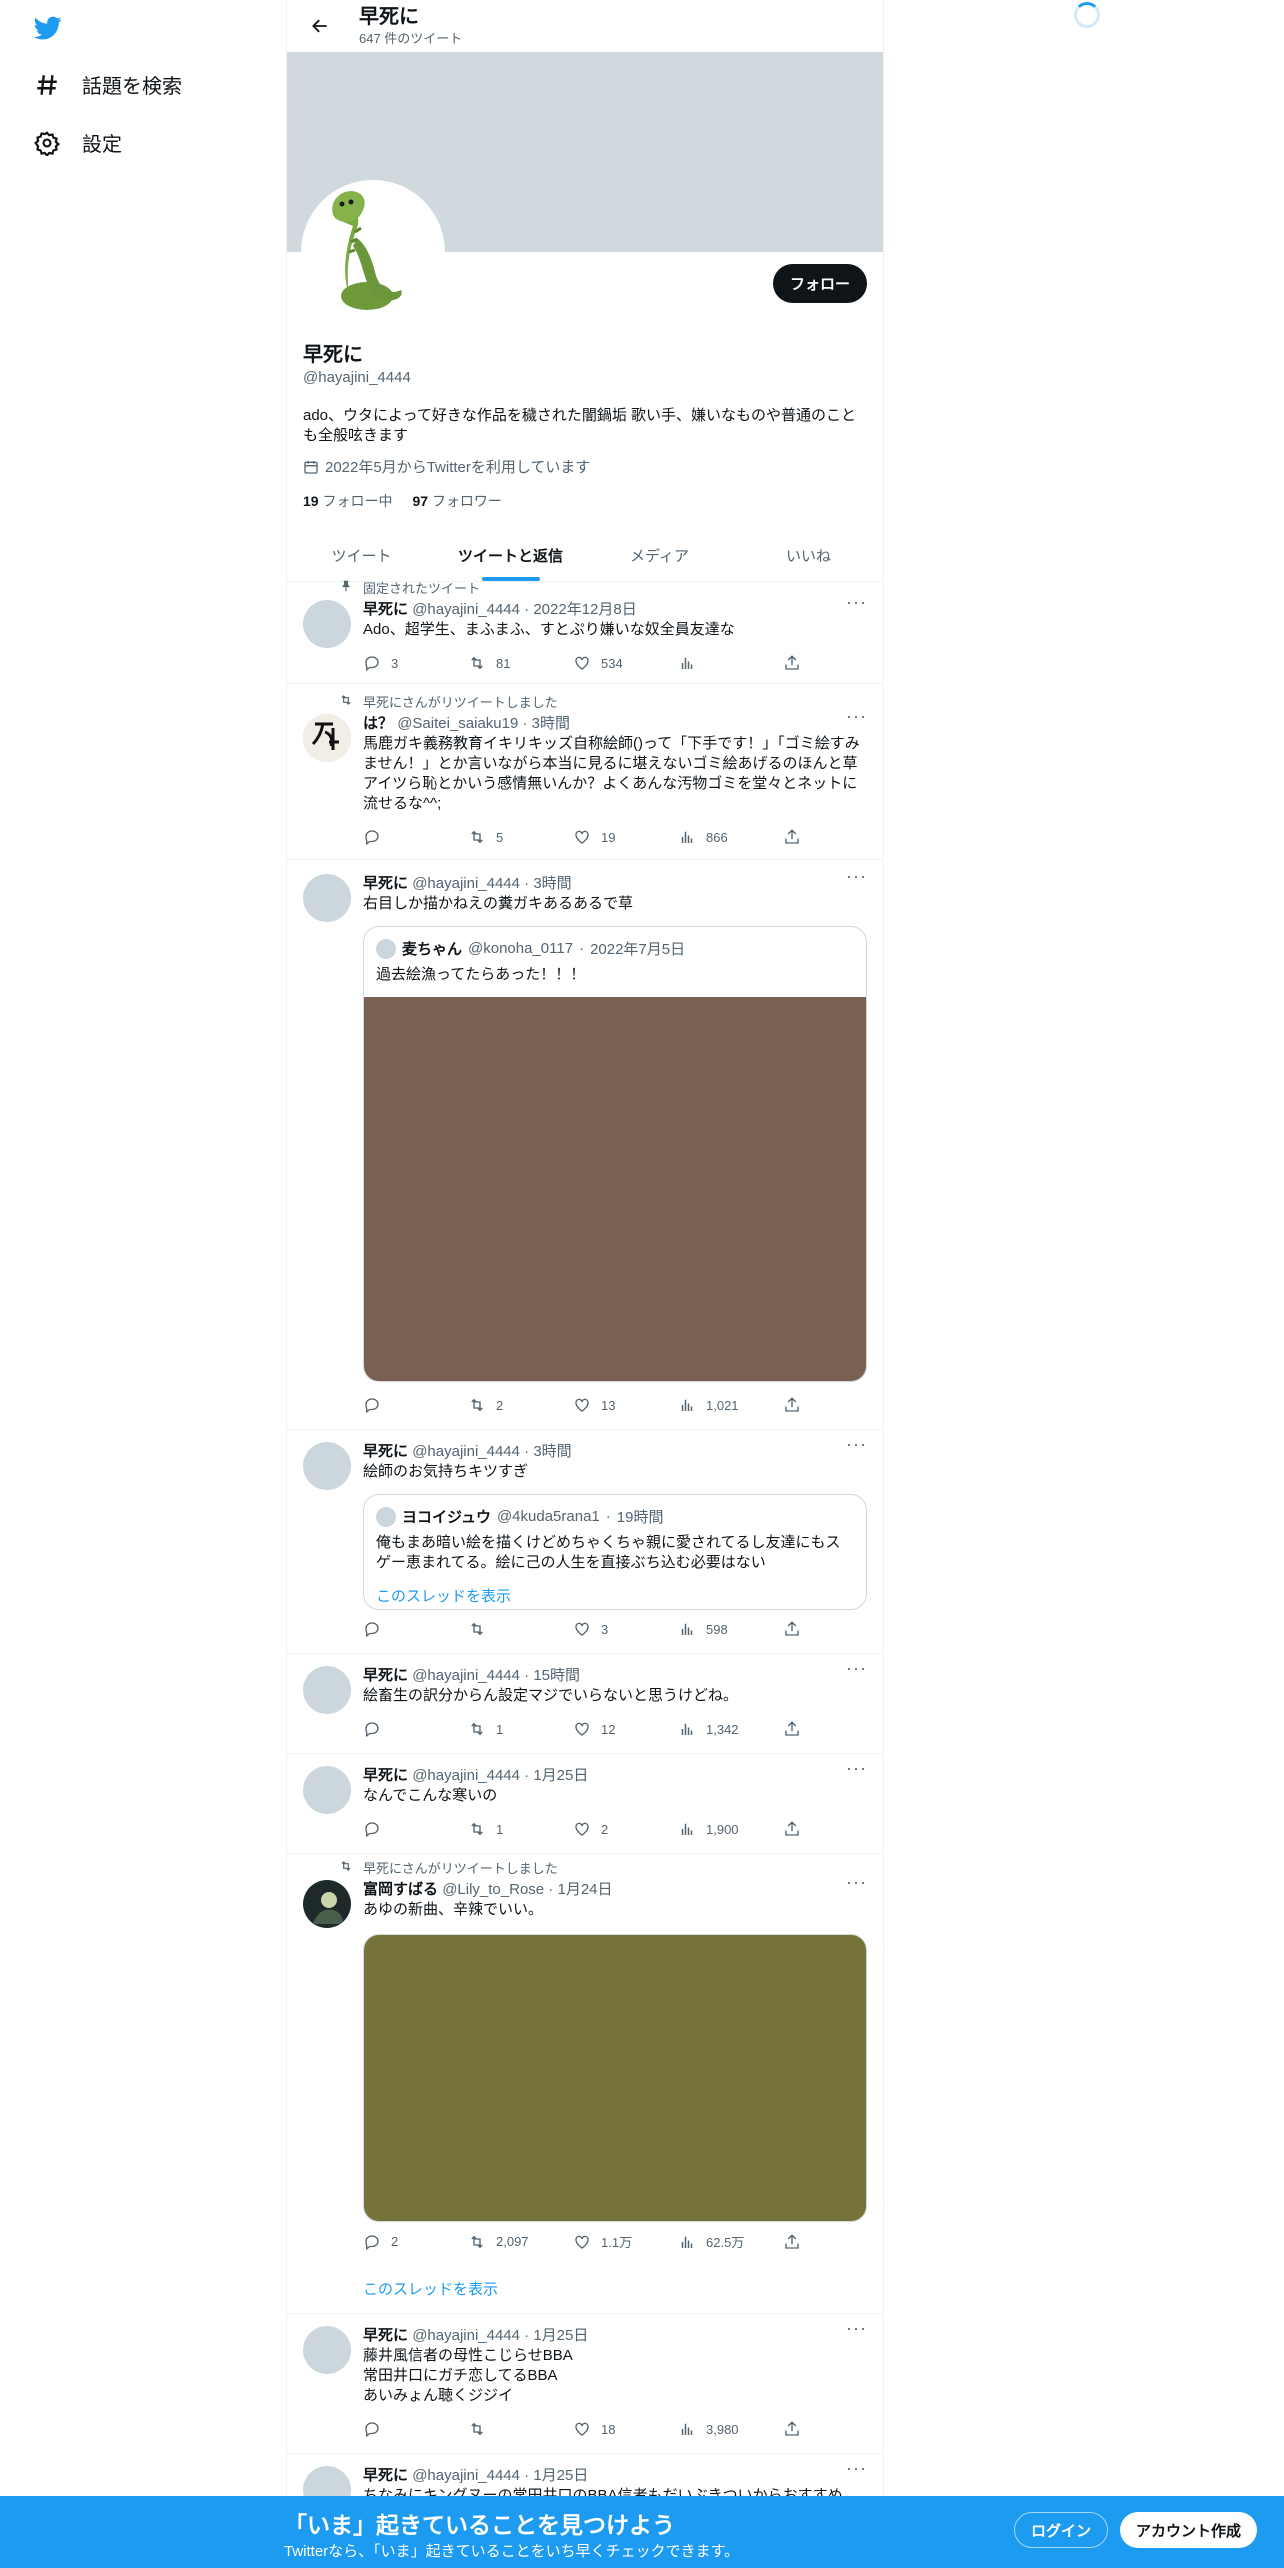 Image resolution: width=1284 pixels, height=2568 pixels. Describe the element at coordinates (508, 2241) in the screenshot. I see `retweet-button: 2,097` at that location.